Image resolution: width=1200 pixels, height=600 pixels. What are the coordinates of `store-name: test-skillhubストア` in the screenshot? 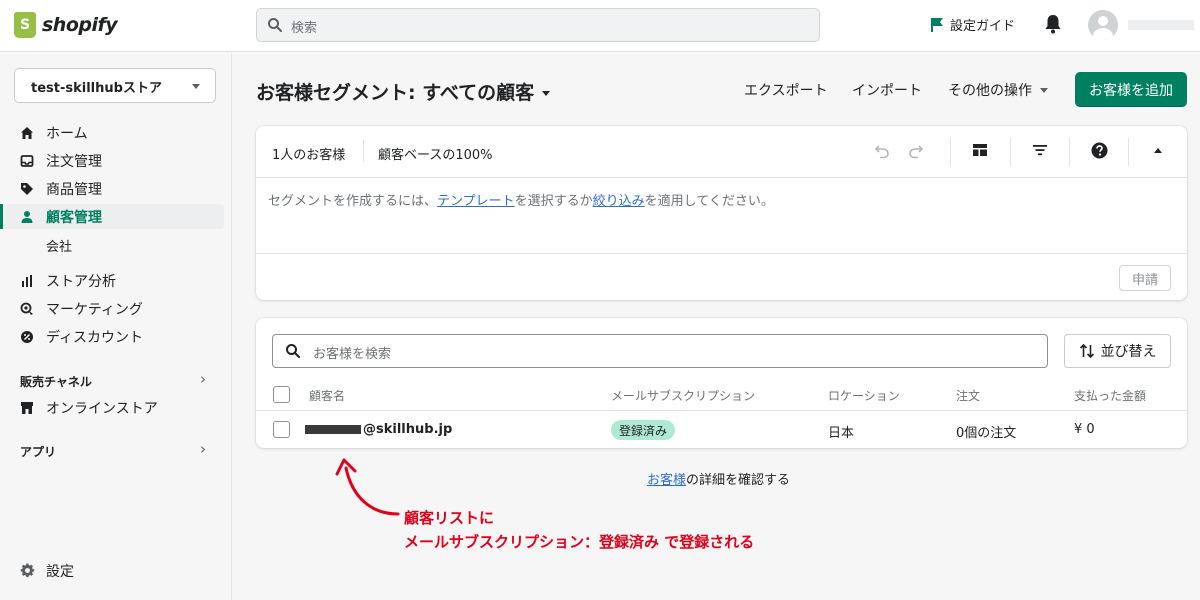 It's located at (96, 88).